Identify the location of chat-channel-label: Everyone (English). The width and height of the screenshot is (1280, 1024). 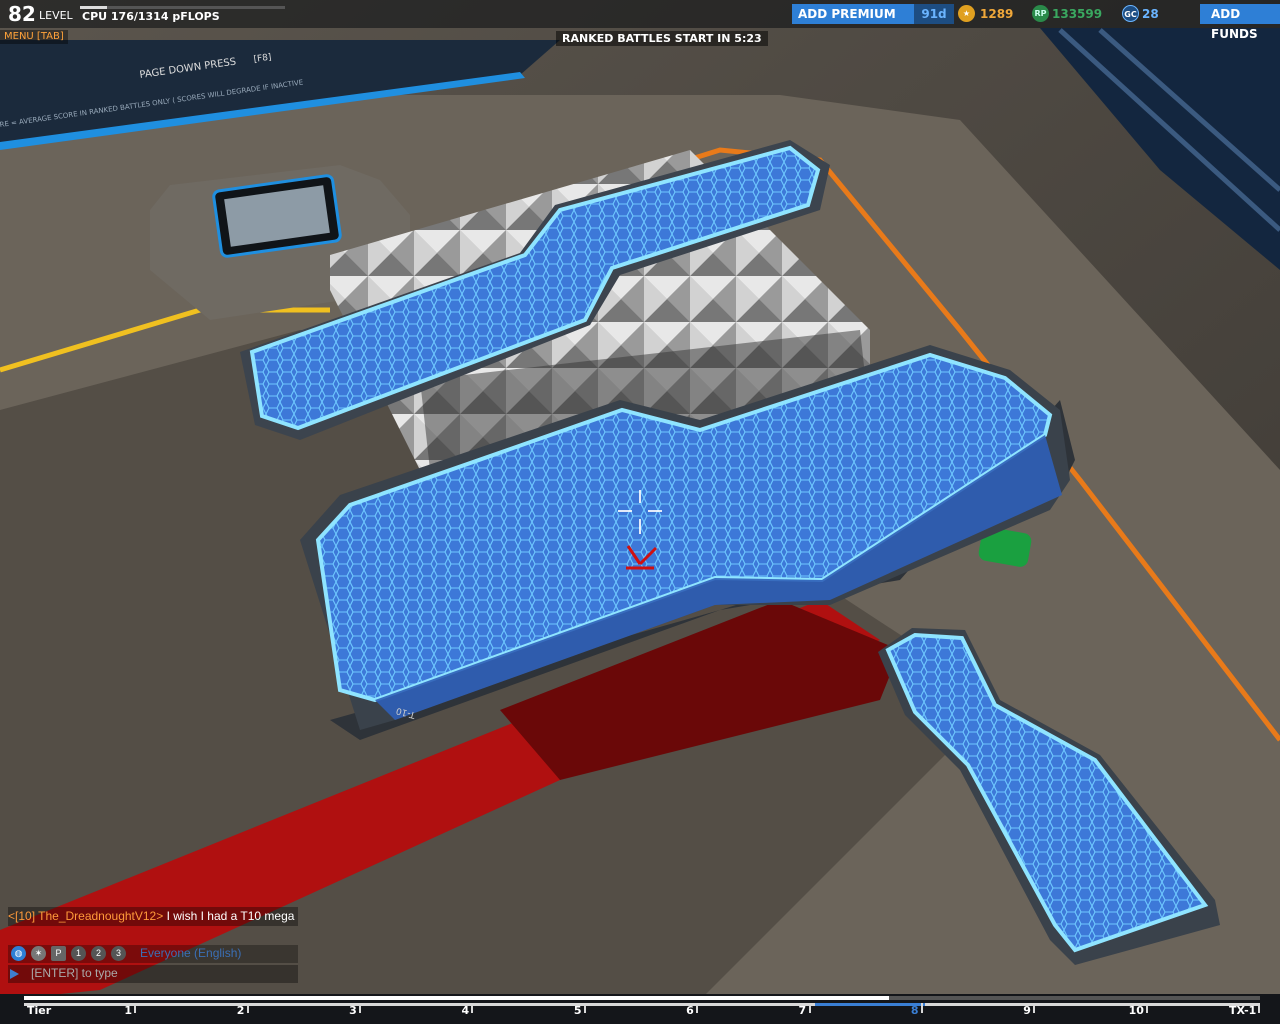
(190, 953).